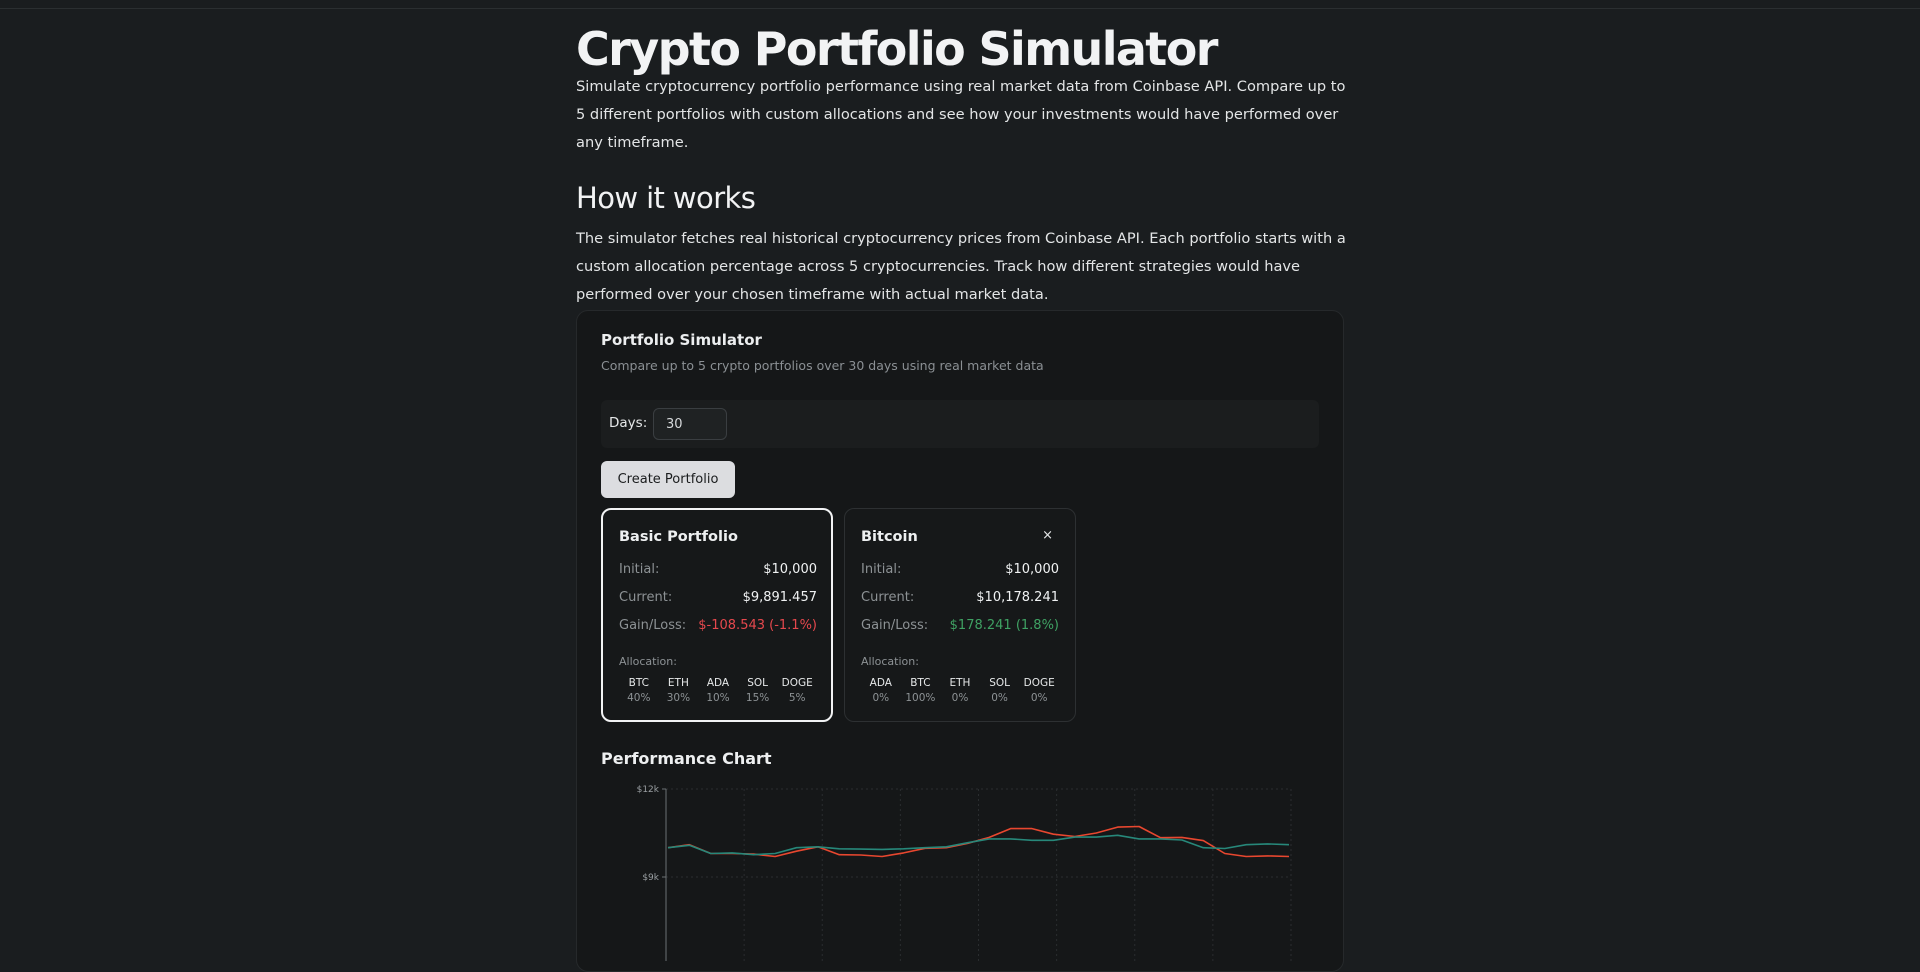  What do you see at coordinates (666, 198) in the screenshot?
I see `how-it-works-heading: How it works` at bounding box center [666, 198].